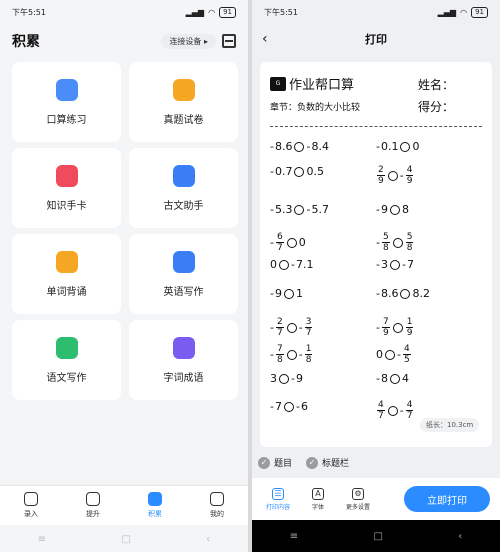 Image resolution: width=500 pixels, height=552 pixels. Describe the element at coordinates (229, 41) in the screenshot. I see `scan-icon` at that location.